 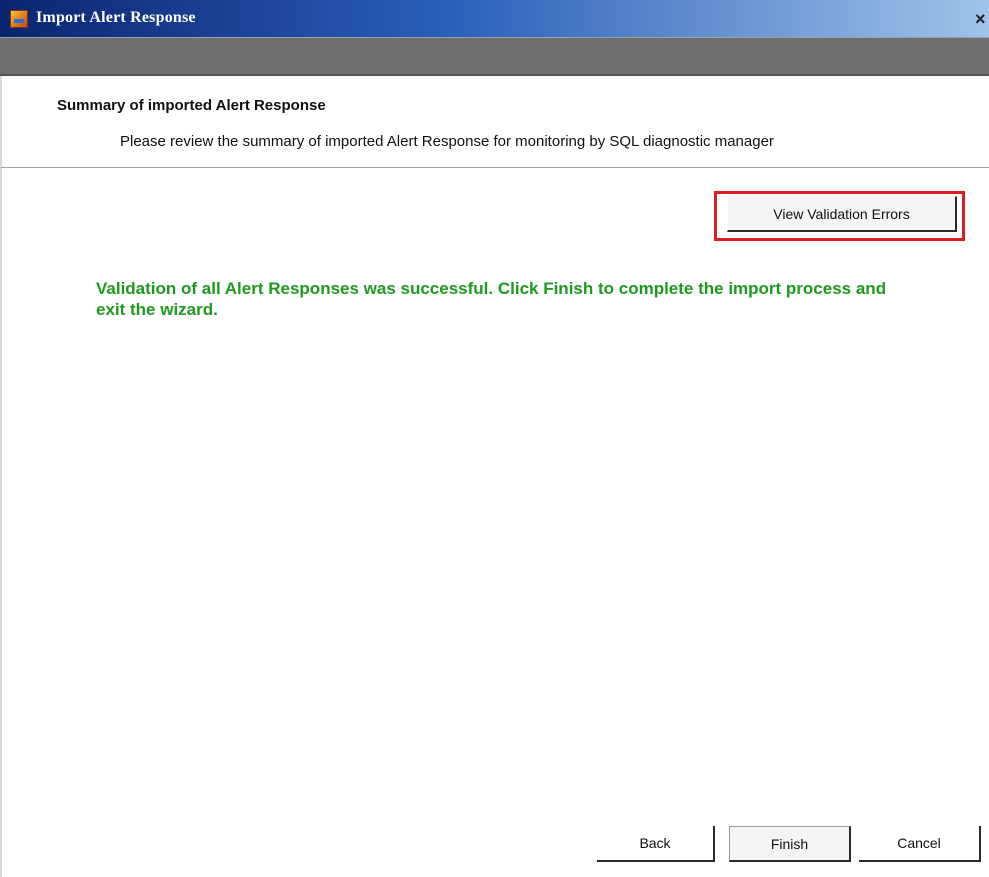 What do you see at coordinates (656, 844) in the screenshot?
I see `back-button: Back` at bounding box center [656, 844].